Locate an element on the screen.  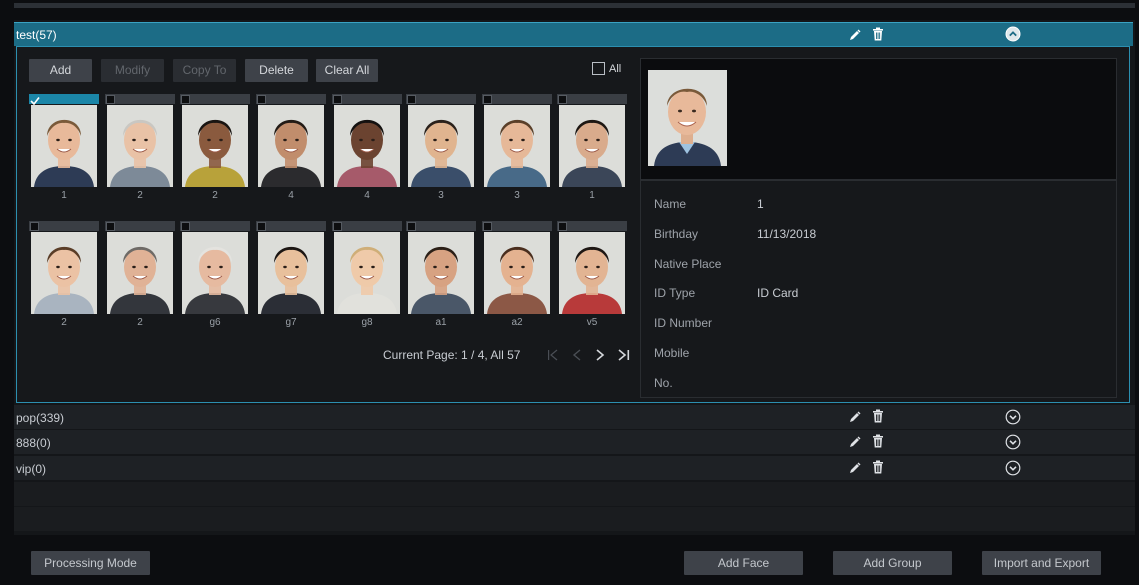
field-label: ID Type is located at coordinates (675, 293).